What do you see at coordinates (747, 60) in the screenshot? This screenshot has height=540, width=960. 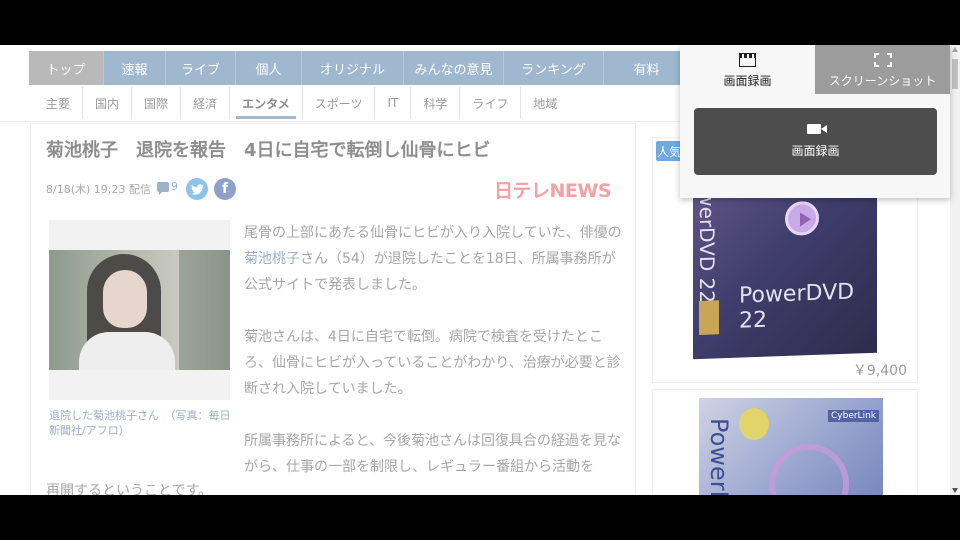 I see `clapperboard-icon` at bounding box center [747, 60].